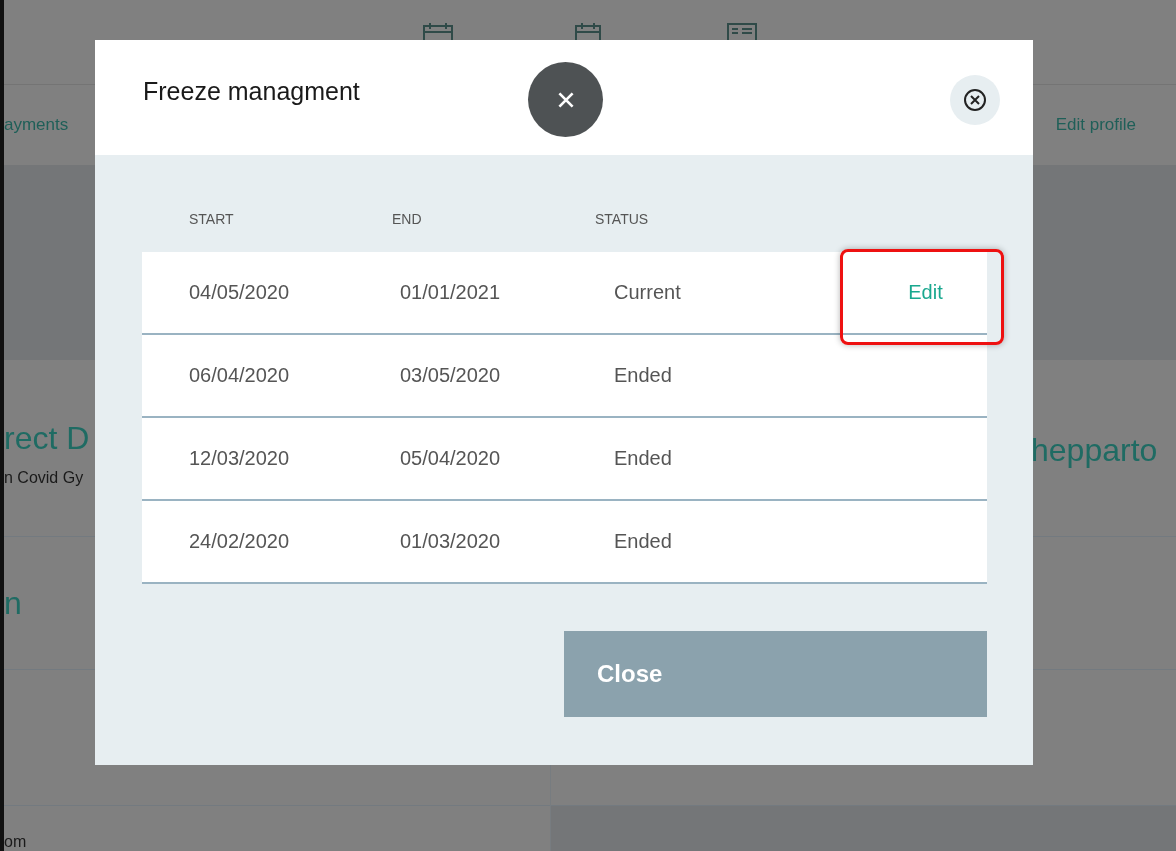 The height and width of the screenshot is (851, 1176). What do you see at coordinates (925, 292) in the screenshot?
I see `edit-link: Edit` at bounding box center [925, 292].